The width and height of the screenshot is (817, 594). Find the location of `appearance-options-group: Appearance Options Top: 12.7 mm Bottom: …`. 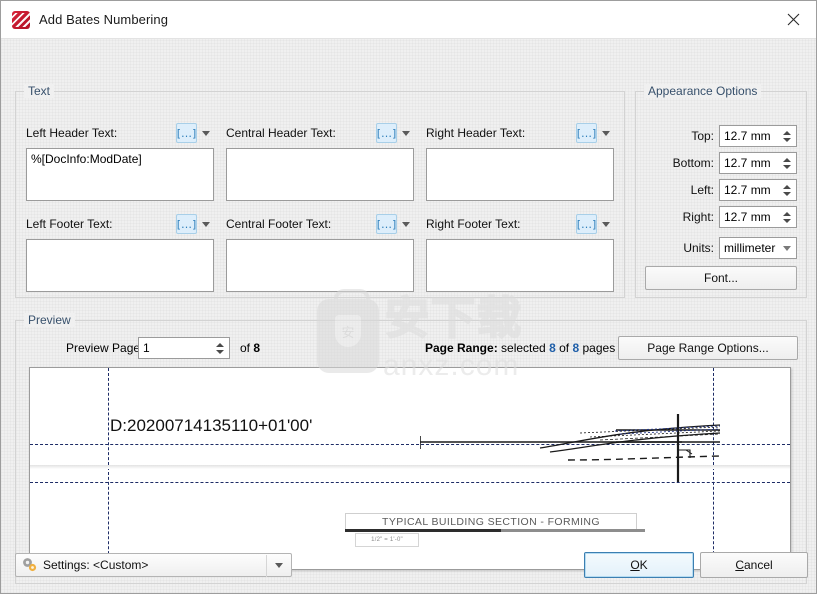

appearance-options-group: Appearance Options Top: 12.7 mm Bottom: … is located at coordinates (721, 191).